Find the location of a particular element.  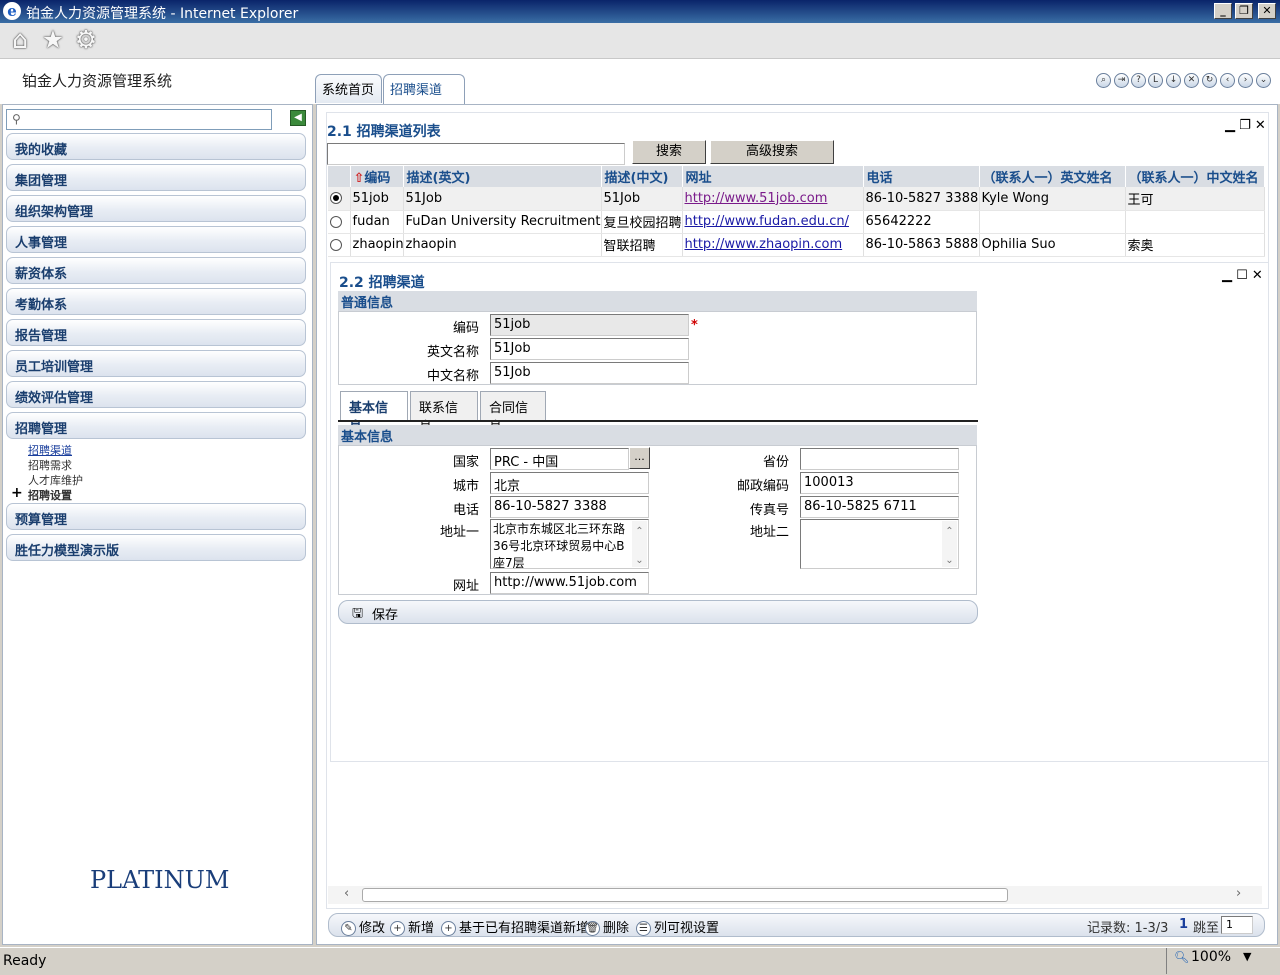

cn-name-field: 51Job is located at coordinates (589, 373).